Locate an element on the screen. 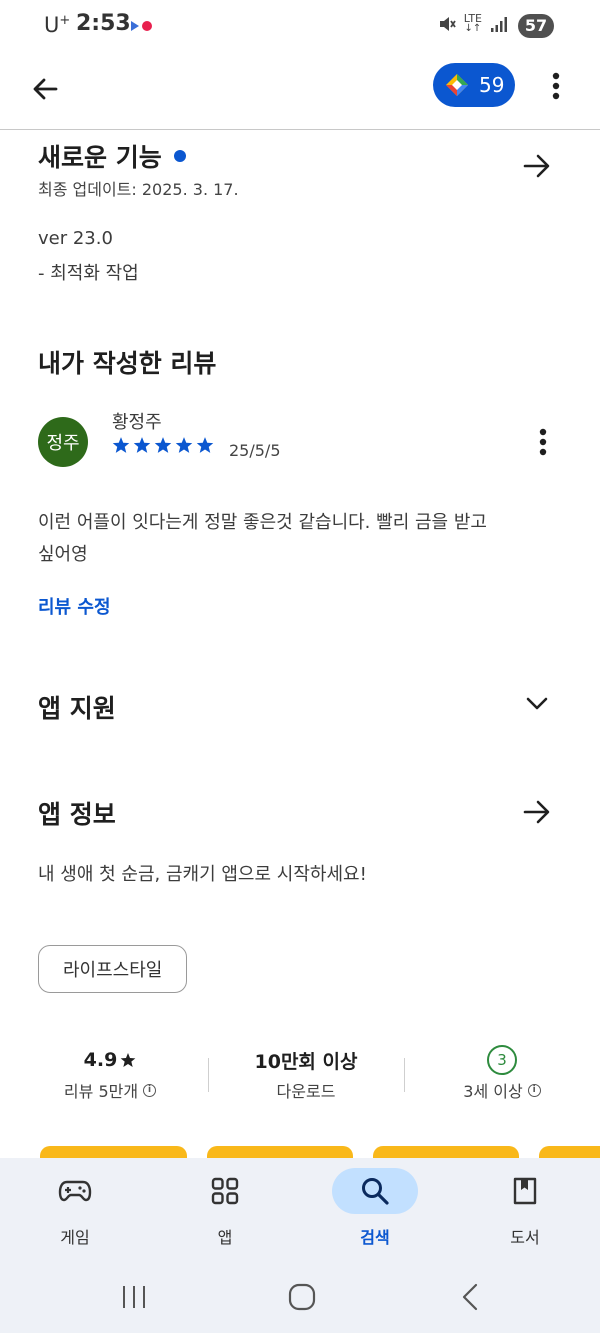 The height and width of the screenshot is (1333, 600). my-review-title: 내가 작성한 리뷰 is located at coordinates (127, 363).